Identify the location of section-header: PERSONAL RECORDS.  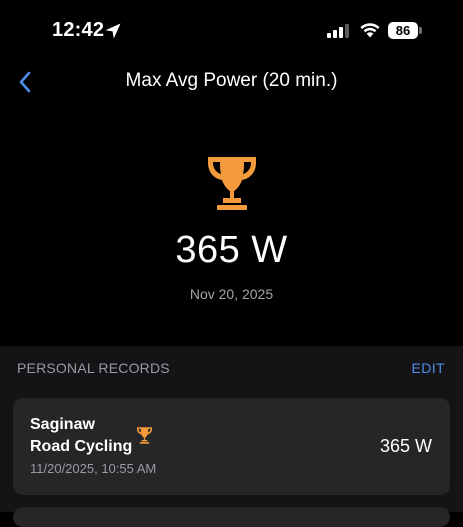
(93, 368).